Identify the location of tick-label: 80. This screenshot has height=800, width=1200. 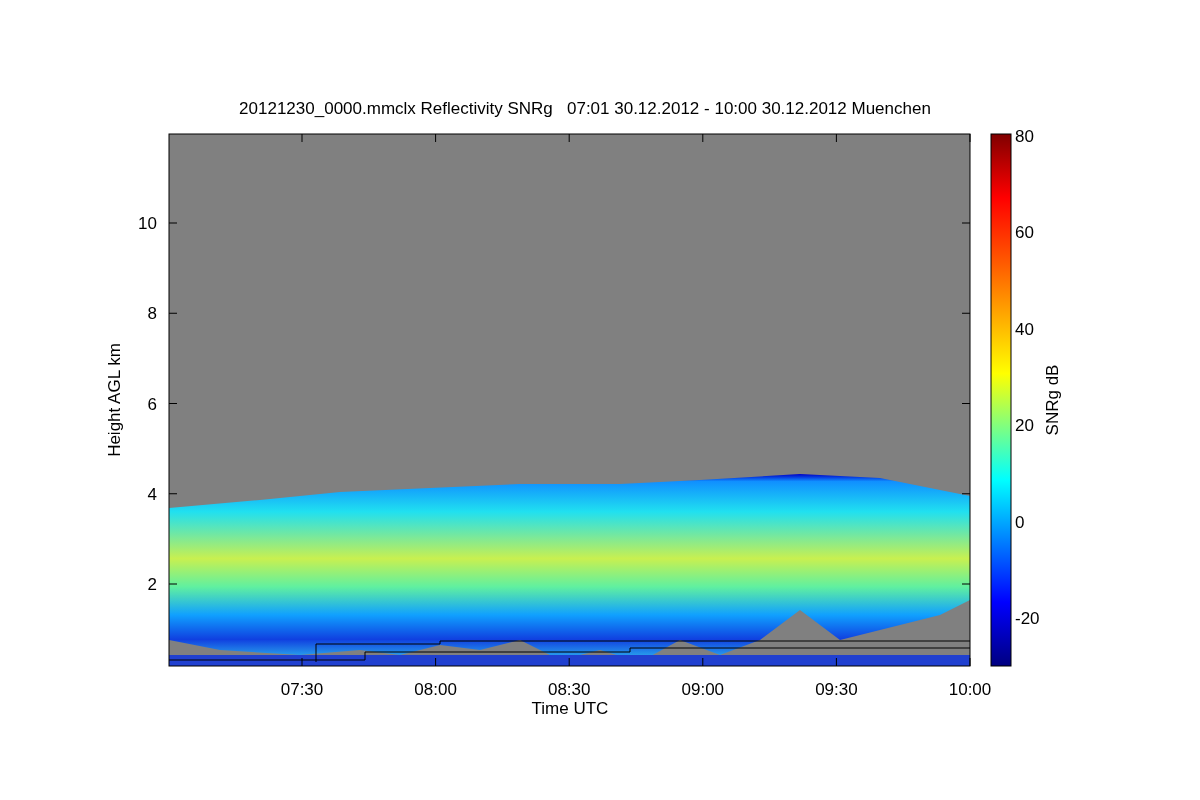
(1024, 136).